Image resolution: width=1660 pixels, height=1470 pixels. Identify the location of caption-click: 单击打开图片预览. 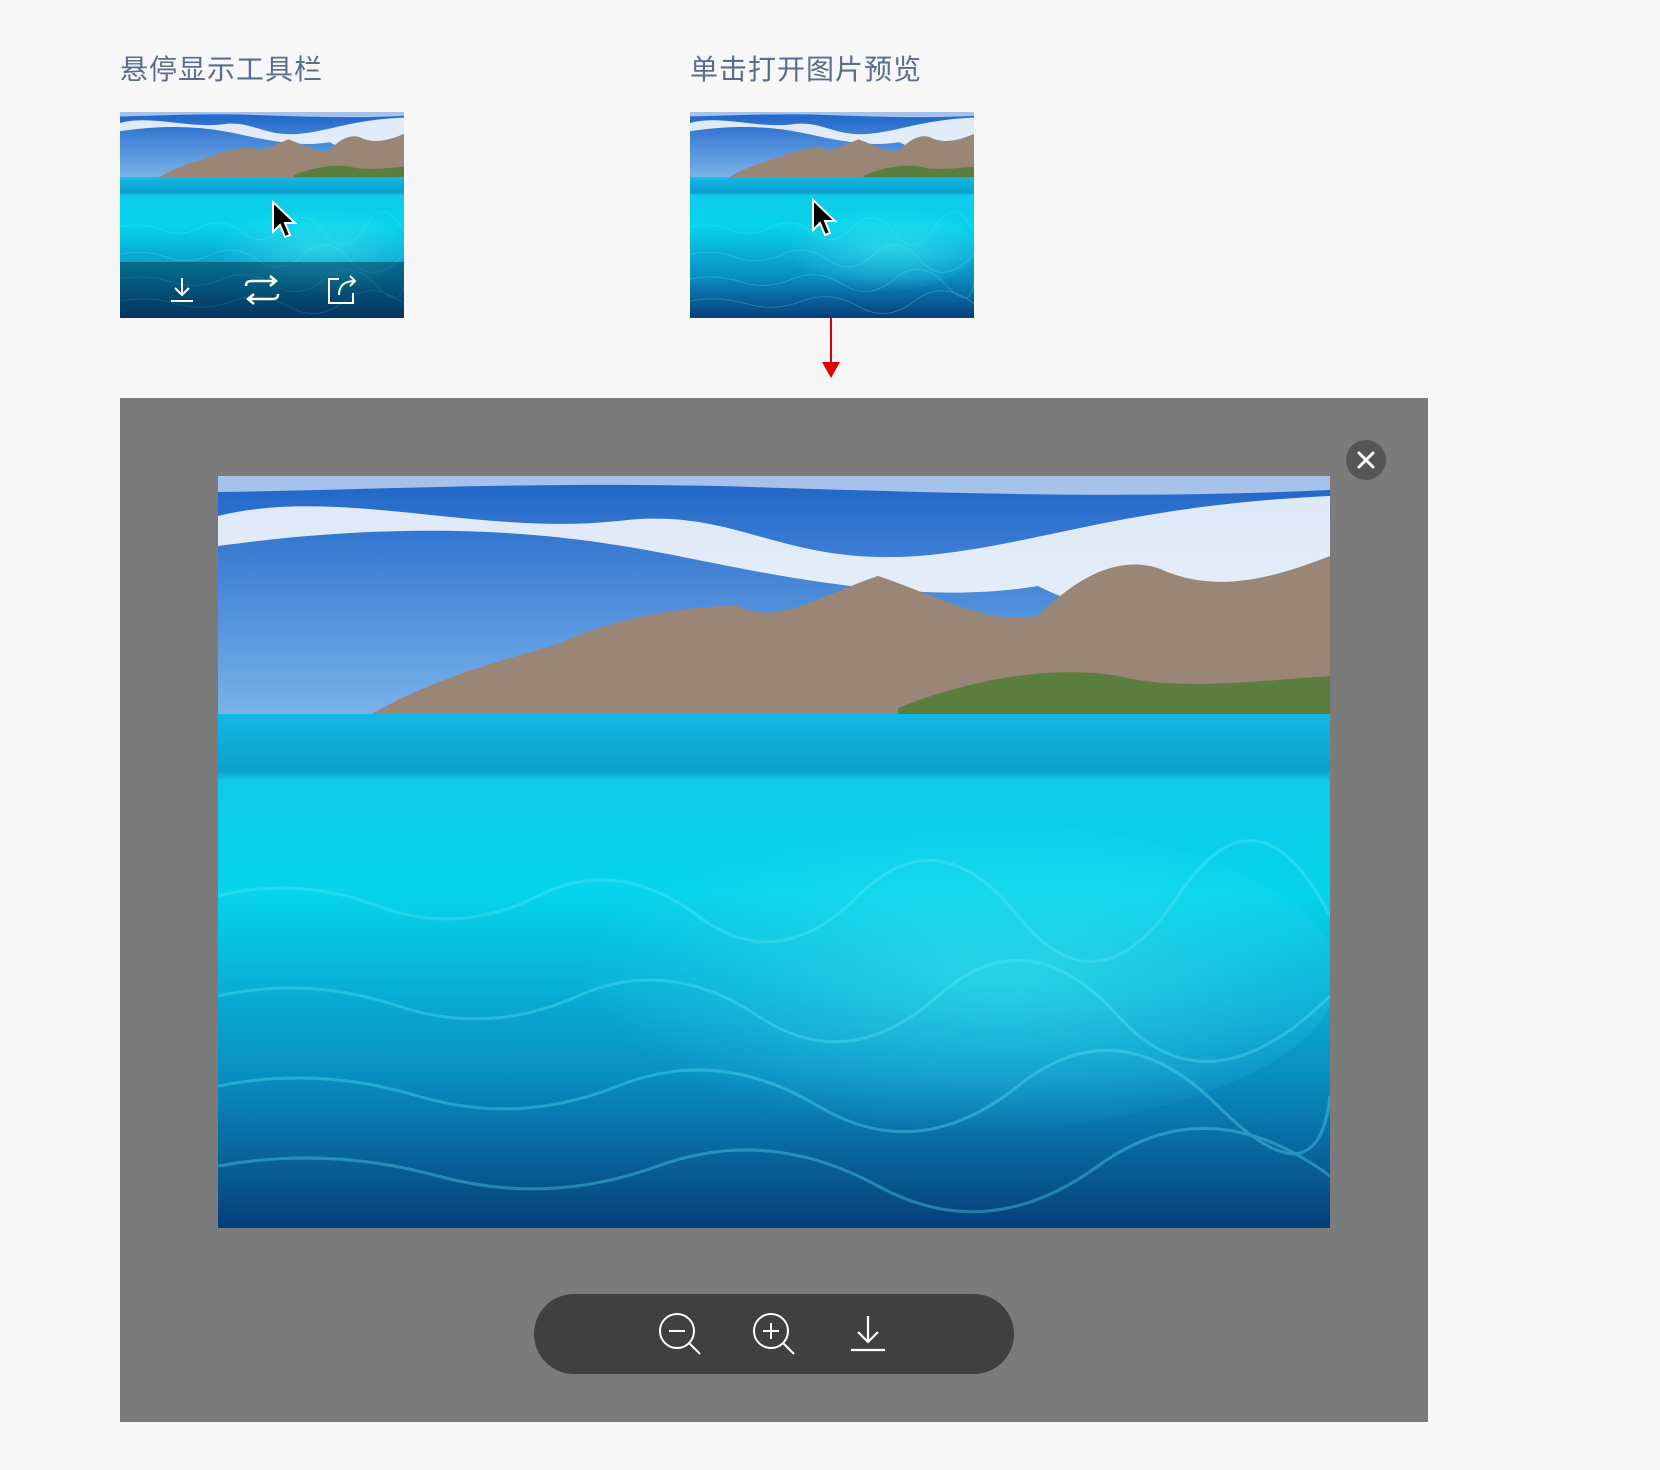
(806, 69).